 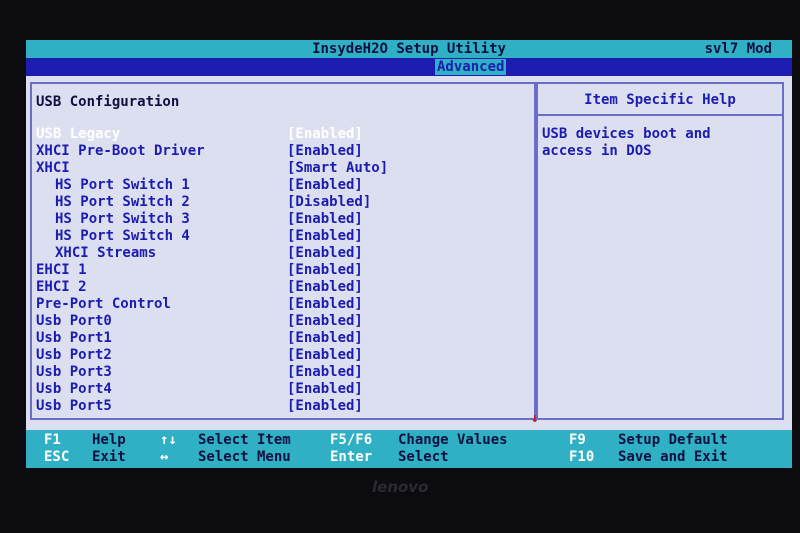 I want to click on setting-row: Usb Port4 [Enabled], so click(x=282, y=389).